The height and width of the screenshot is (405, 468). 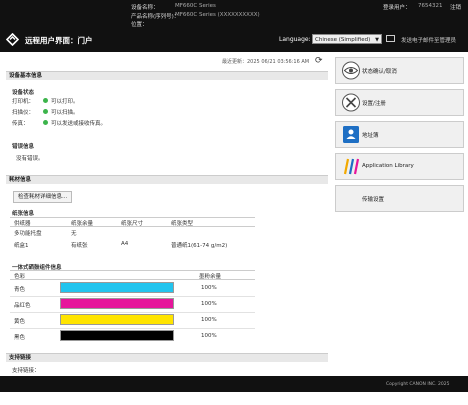 I want to click on email-admin-link: 发送电子邮件至管理员, so click(x=428, y=40).